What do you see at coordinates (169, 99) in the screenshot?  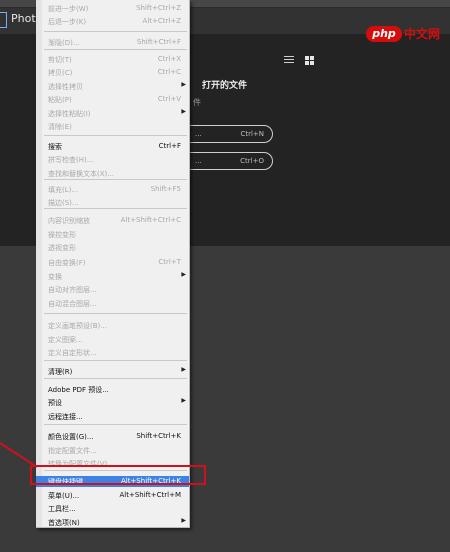 I see `menu-item-shortcut: Ctrl+V` at bounding box center [169, 99].